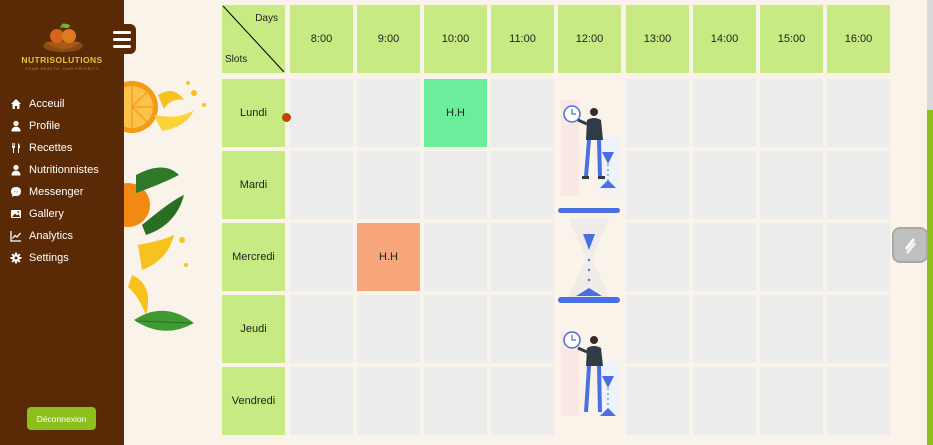 This screenshot has width=933, height=445. Describe the element at coordinates (791, 39) in the screenshot. I see `time-header: 15:00` at that location.